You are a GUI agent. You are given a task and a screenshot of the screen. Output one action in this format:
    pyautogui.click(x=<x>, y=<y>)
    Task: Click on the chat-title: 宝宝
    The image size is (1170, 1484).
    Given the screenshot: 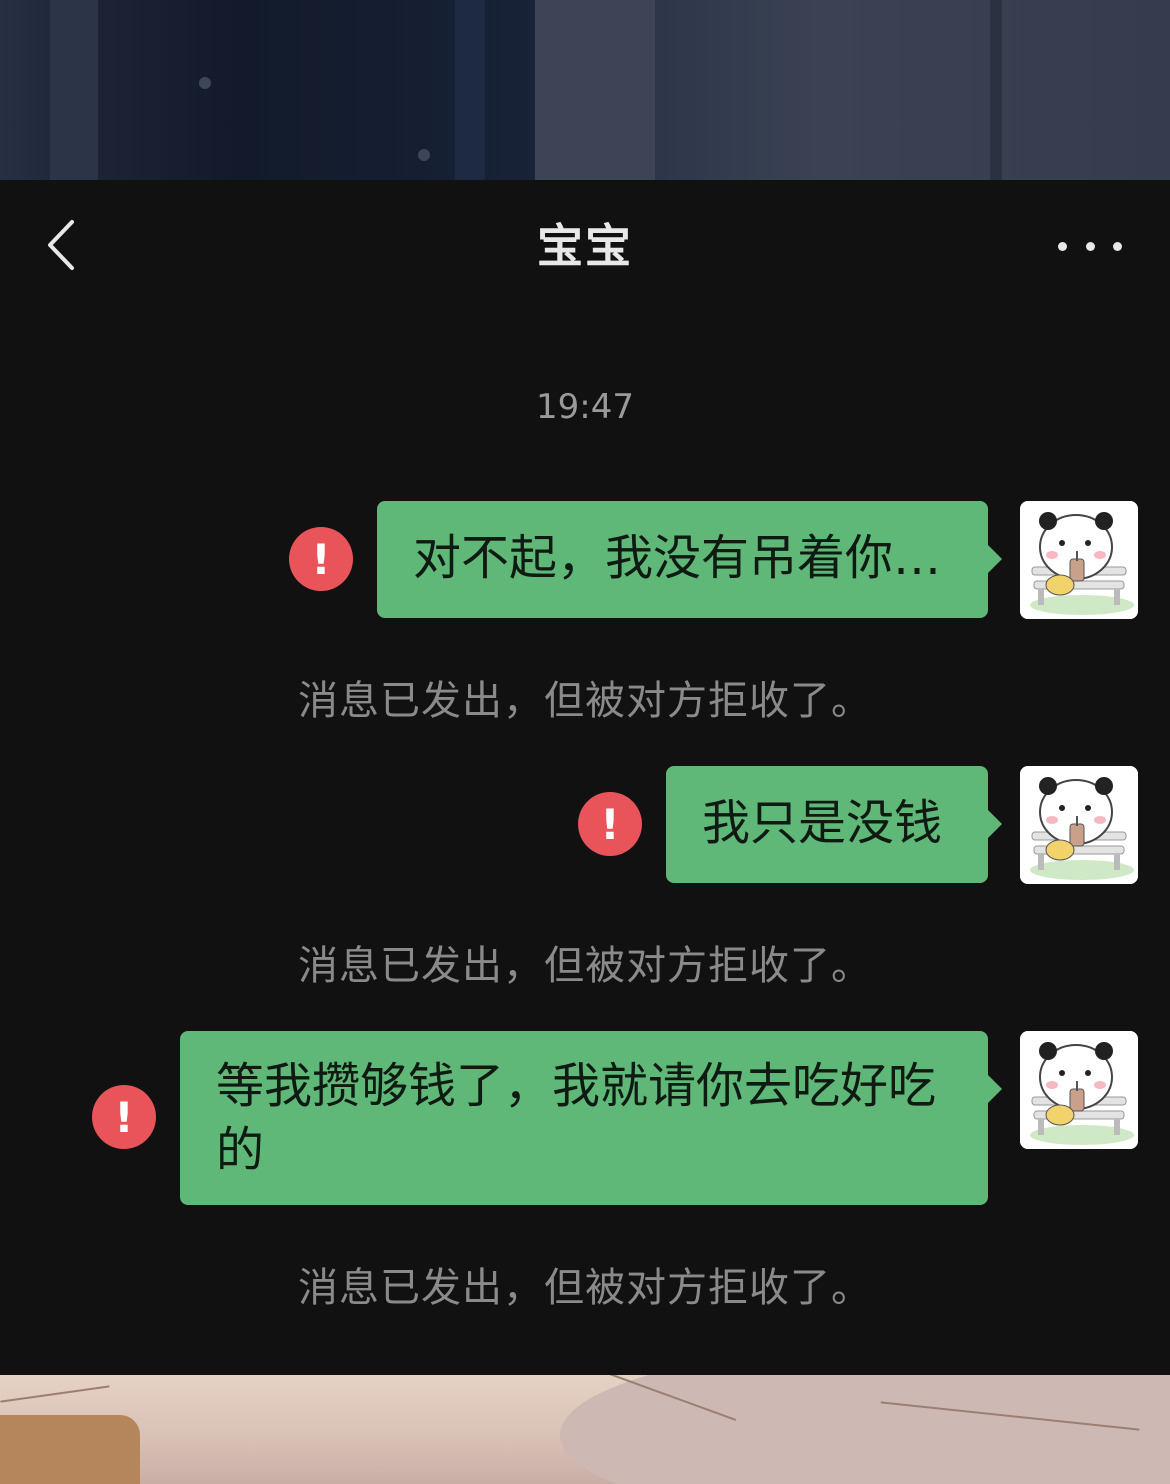 What is the action you would take?
    pyautogui.click(x=585, y=246)
    